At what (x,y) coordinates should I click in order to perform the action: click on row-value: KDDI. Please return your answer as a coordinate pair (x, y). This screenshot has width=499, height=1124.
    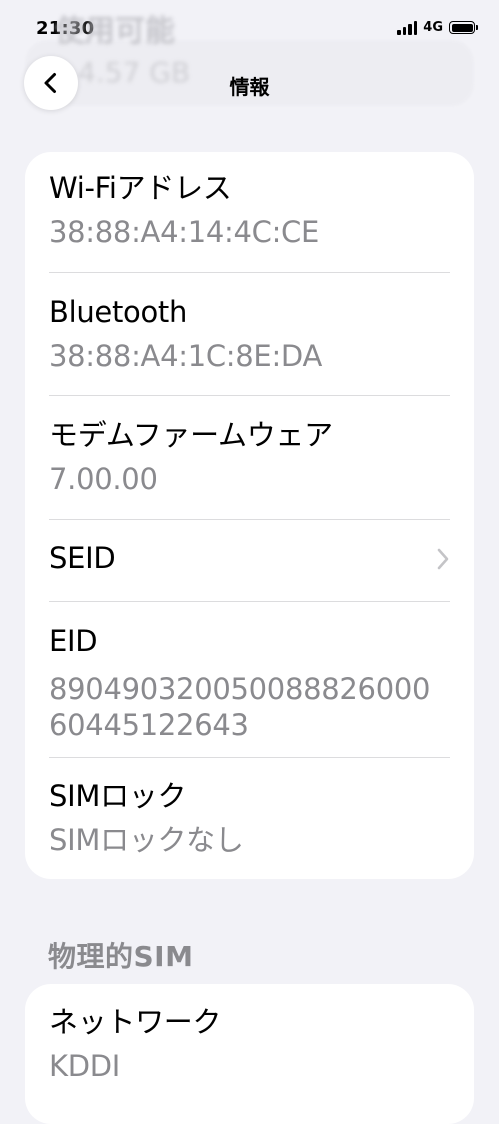
    Looking at the image, I should click on (85, 1066).